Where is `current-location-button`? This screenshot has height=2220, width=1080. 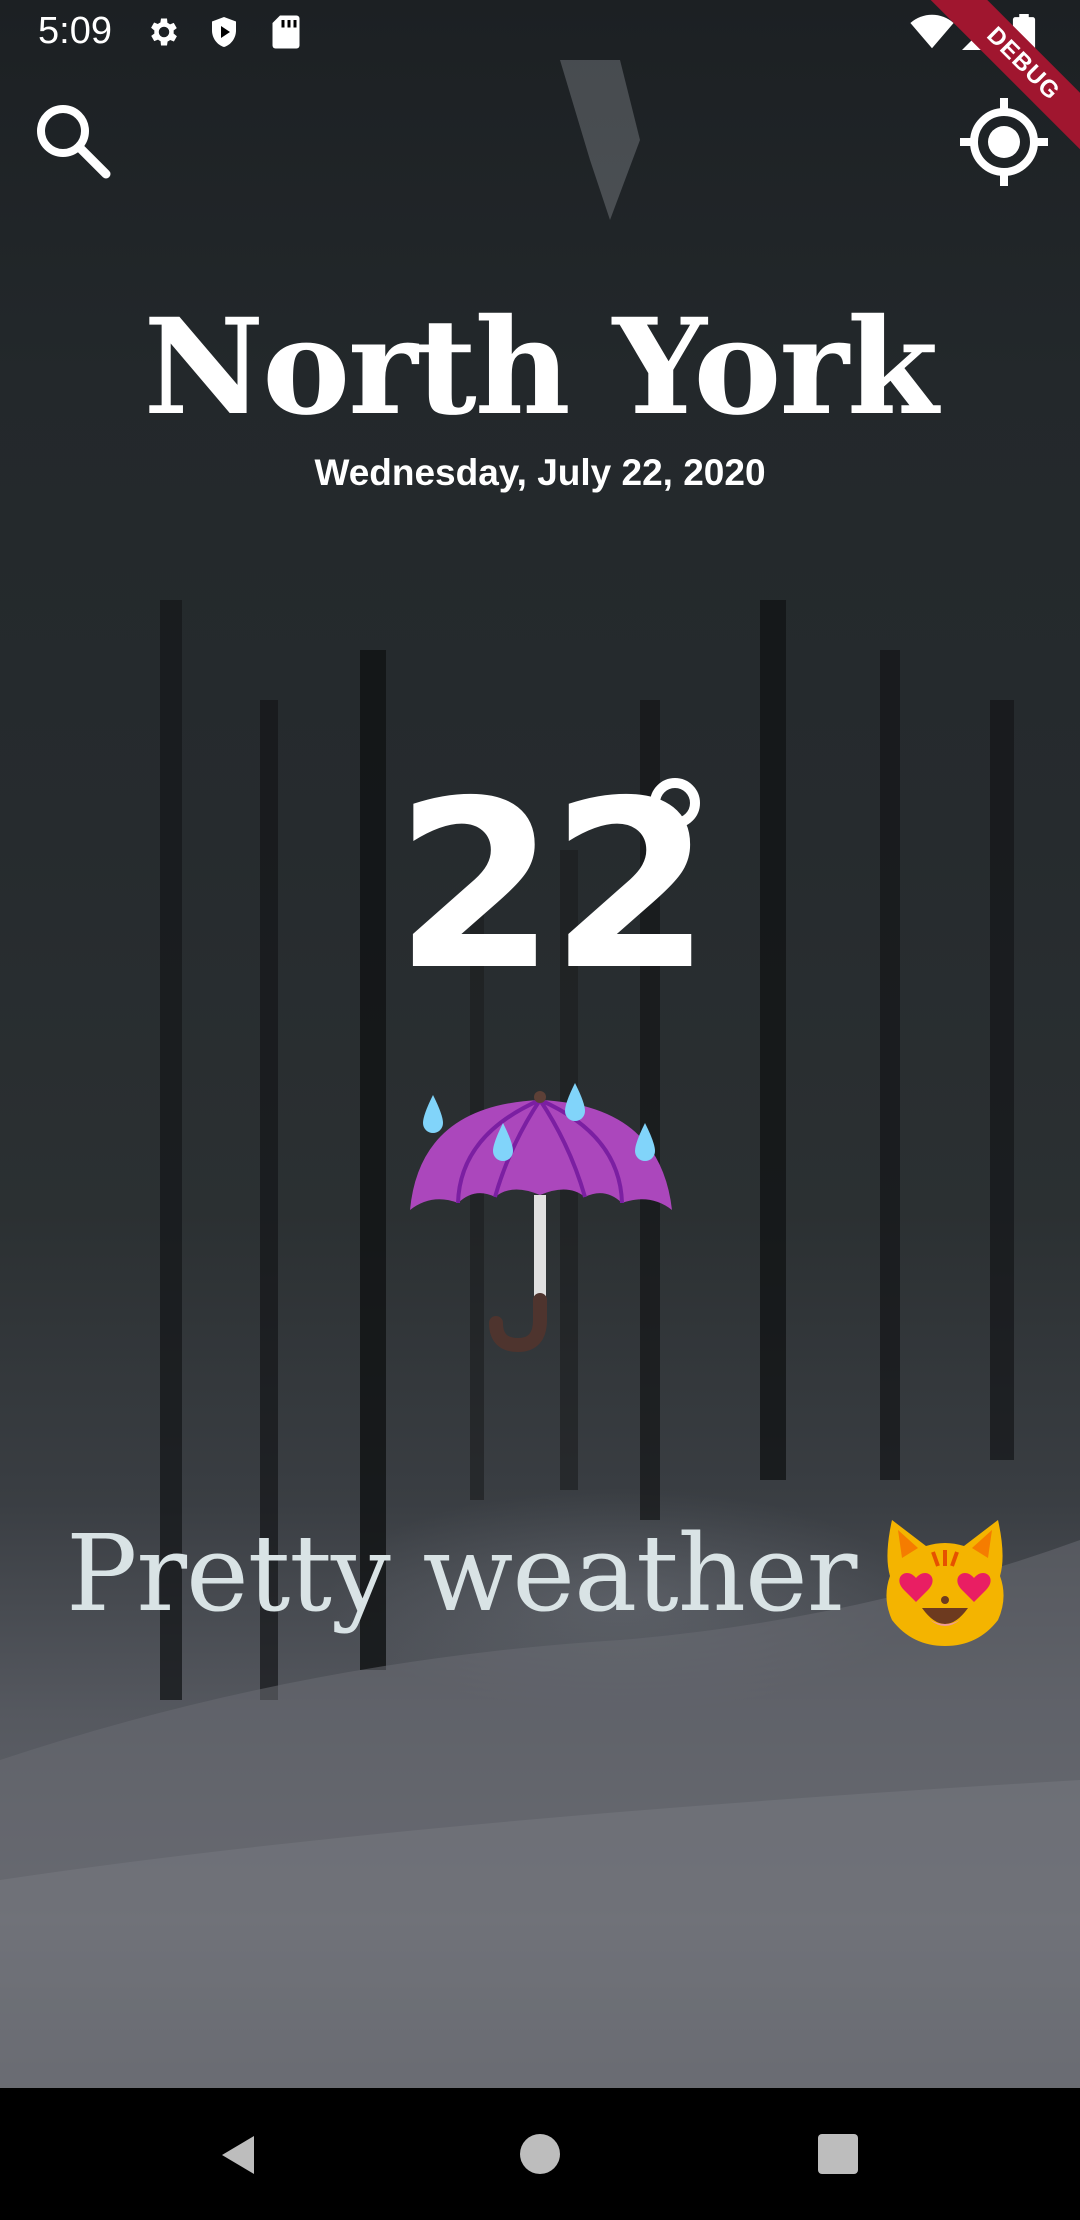
current-location-button is located at coordinates (1004, 142).